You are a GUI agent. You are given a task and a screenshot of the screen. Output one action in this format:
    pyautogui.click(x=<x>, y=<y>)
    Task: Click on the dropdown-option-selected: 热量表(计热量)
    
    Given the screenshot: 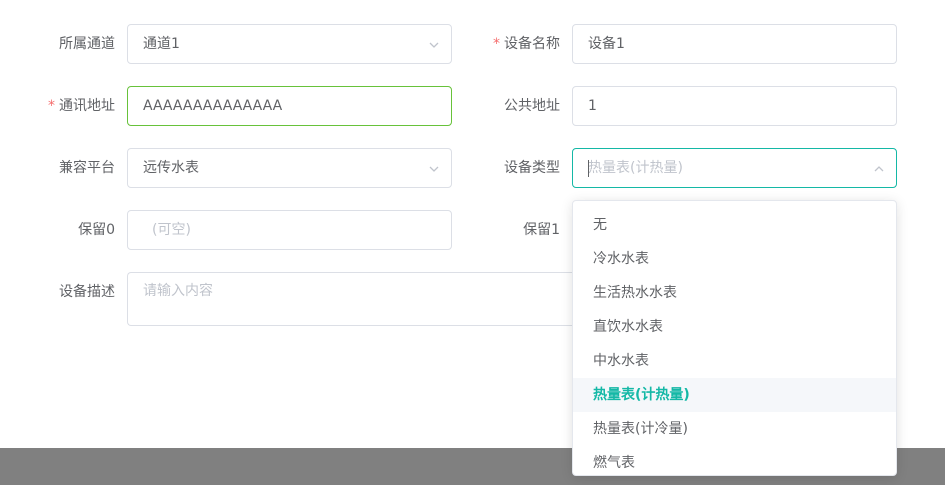 What is the action you would take?
    pyautogui.click(x=734, y=395)
    